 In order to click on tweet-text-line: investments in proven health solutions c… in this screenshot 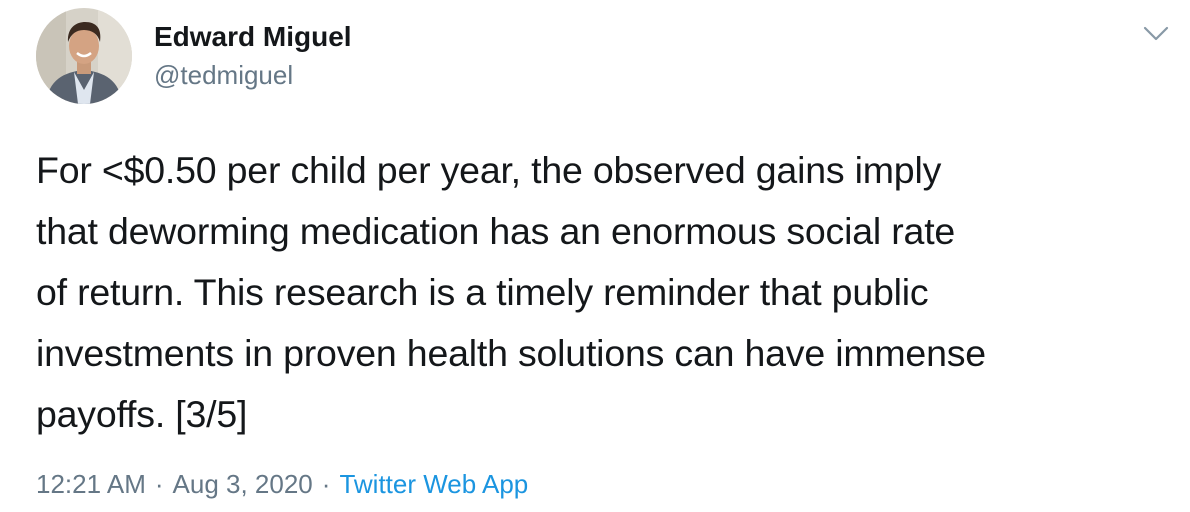, I will do `click(511, 353)`.